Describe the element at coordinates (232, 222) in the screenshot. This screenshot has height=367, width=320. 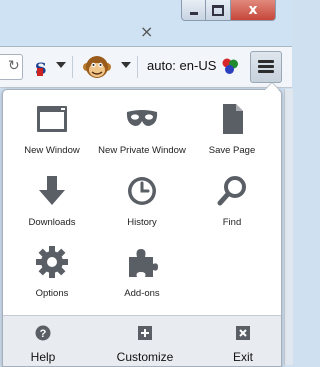
I see `menu-item-label: Find` at that location.